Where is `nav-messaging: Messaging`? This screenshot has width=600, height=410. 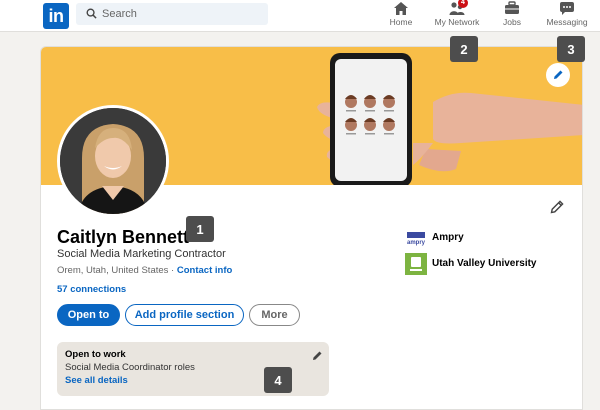 nav-messaging: Messaging is located at coordinates (567, 16).